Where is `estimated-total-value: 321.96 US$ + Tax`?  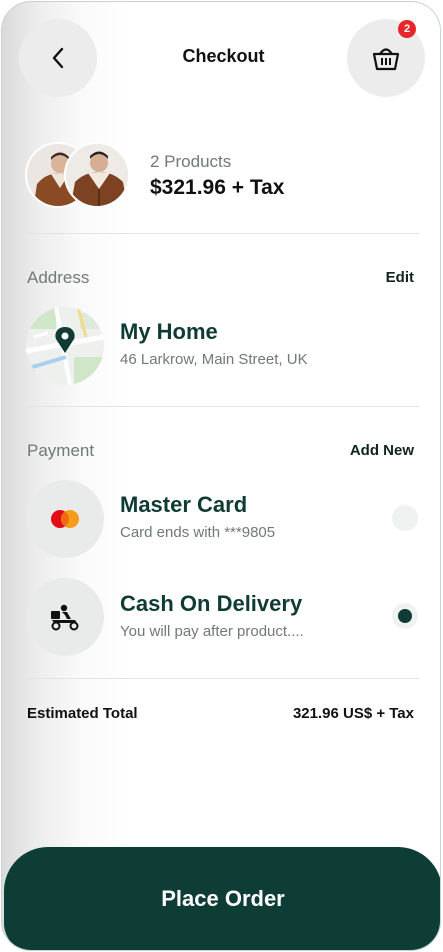
estimated-total-value: 321.96 US$ + Tax is located at coordinates (353, 713).